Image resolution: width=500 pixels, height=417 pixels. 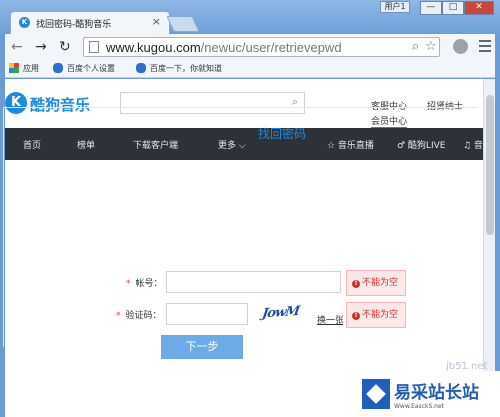 What do you see at coordinates (431, 46) in the screenshot?
I see `bookmark-star-icon: ☆` at bounding box center [431, 46].